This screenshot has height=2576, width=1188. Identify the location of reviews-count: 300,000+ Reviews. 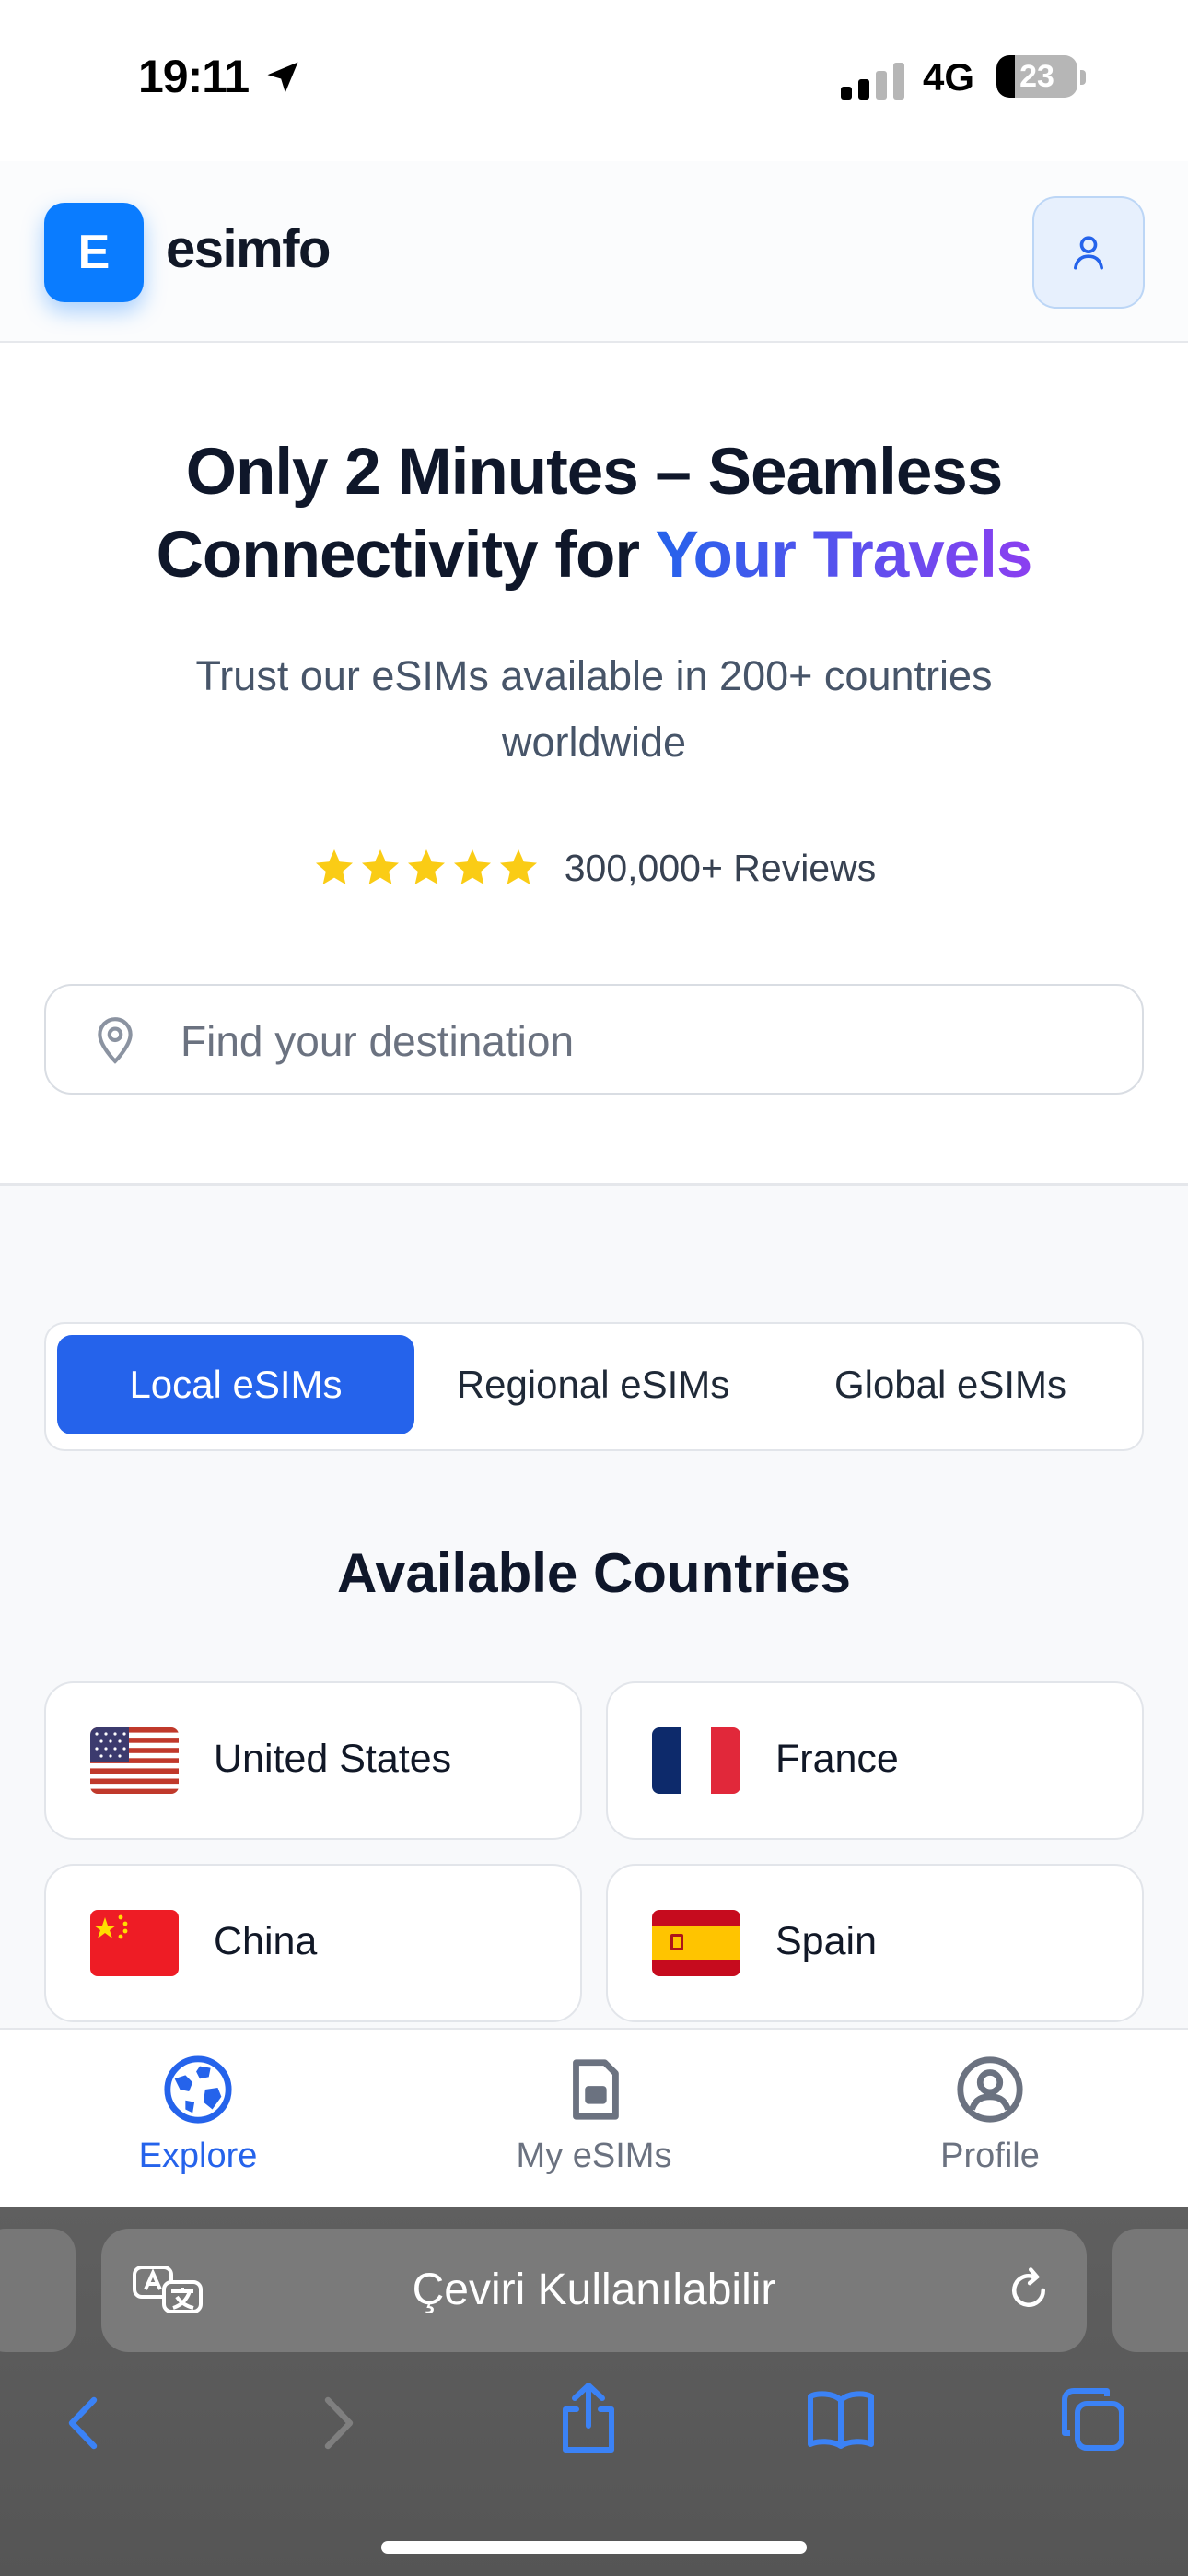
(720, 867).